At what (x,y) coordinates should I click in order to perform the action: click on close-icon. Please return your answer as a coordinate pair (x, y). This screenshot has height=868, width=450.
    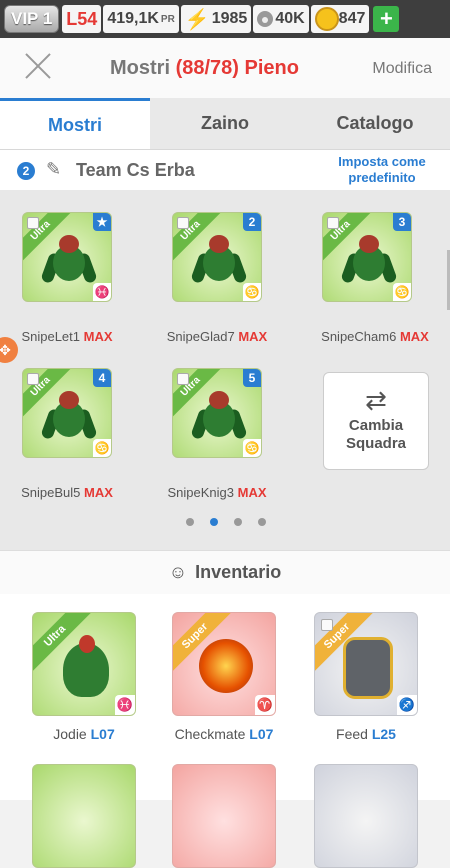
    Looking at the image, I should click on (38, 66).